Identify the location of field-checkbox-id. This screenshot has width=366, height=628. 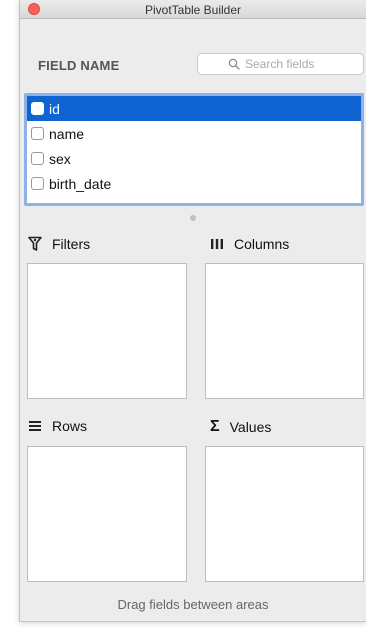
(37, 108).